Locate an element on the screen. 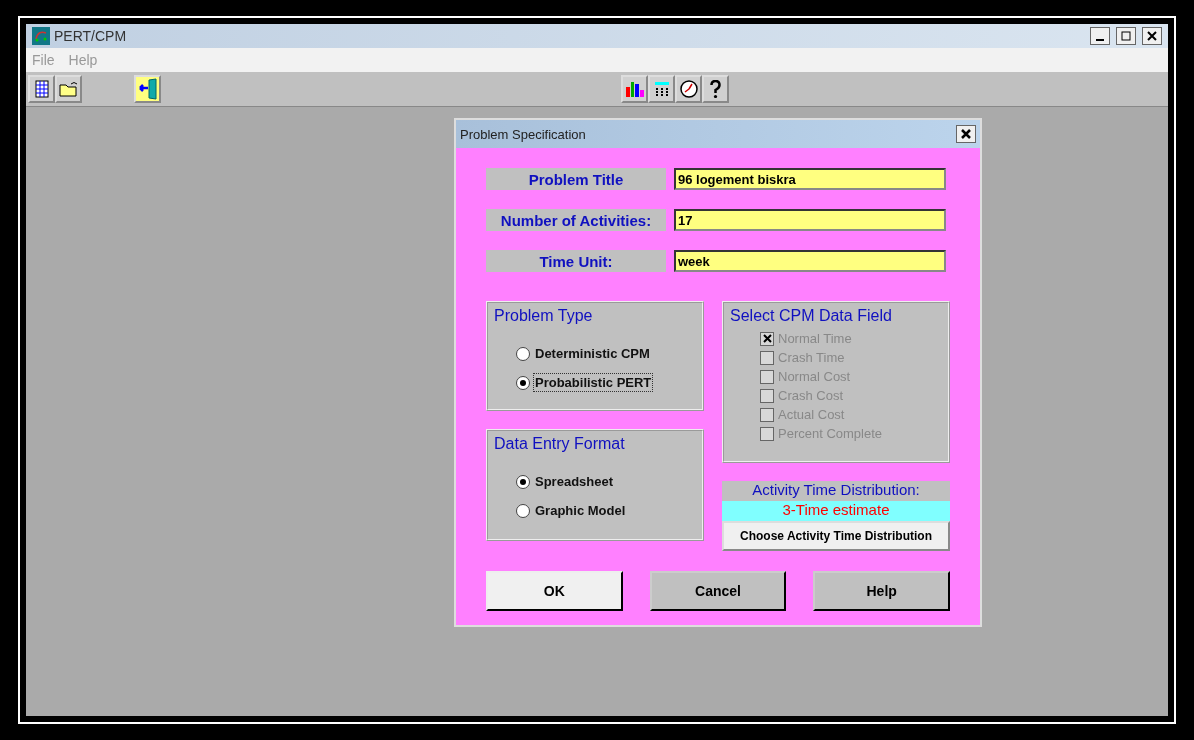 The image size is (1194, 740). group-title: Data Entry Format is located at coordinates (559, 444).